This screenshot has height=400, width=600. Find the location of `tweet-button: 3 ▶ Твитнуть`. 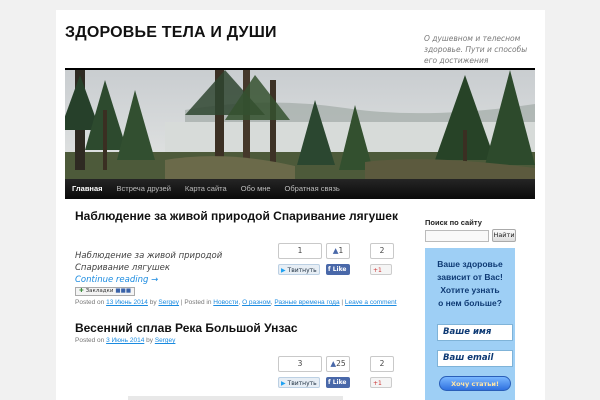

tweet-button: 3 ▶ Твитнуть is located at coordinates (300, 373).